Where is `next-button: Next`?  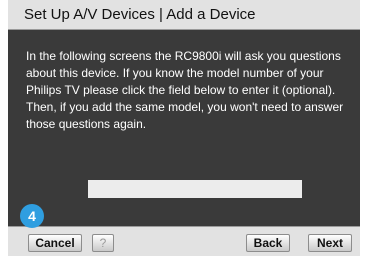
next-button: Next is located at coordinates (330, 243).